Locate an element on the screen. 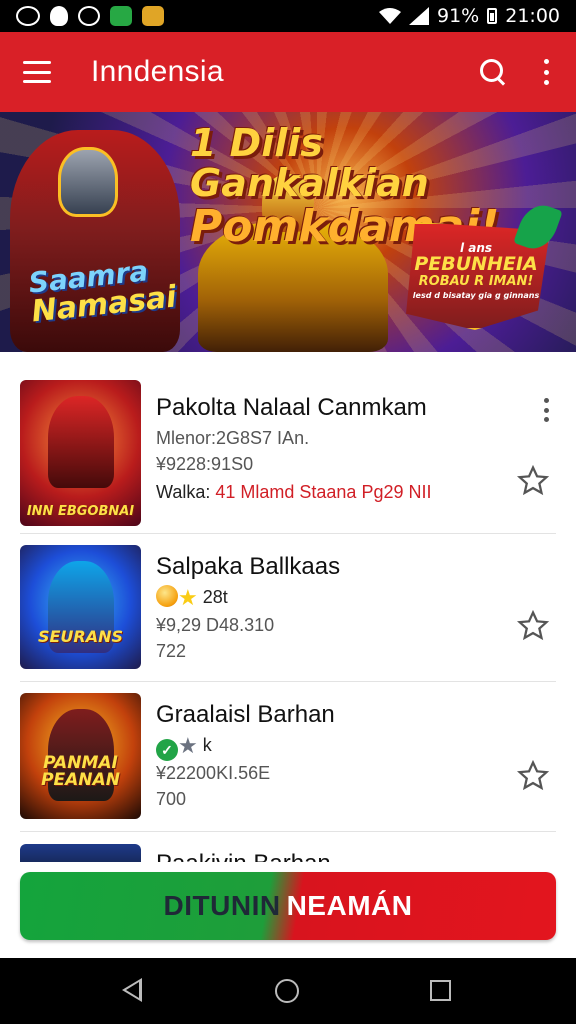 The width and height of the screenshot is (576, 1024). game-price: ¥9228:91S0 is located at coordinates (205, 464).